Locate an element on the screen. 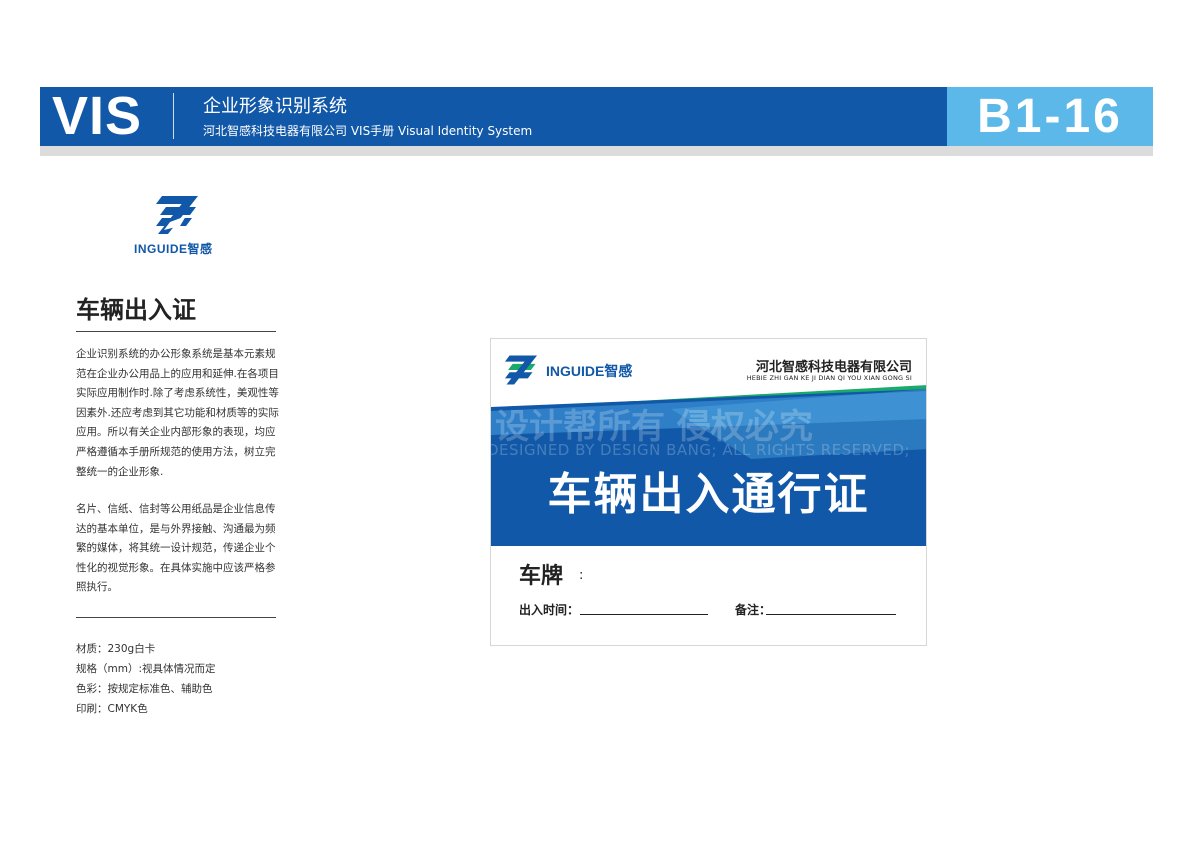  brand-logo-text: INGUIDE智感 is located at coordinates (173, 249).